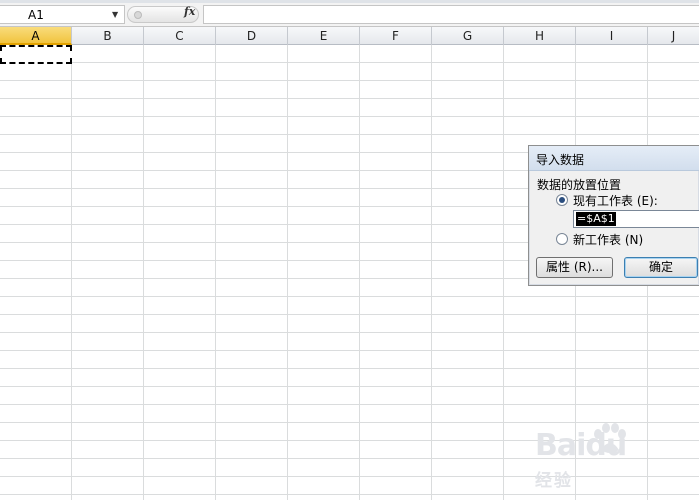  What do you see at coordinates (540, 36) in the screenshot?
I see `column-header-h: H` at bounding box center [540, 36].